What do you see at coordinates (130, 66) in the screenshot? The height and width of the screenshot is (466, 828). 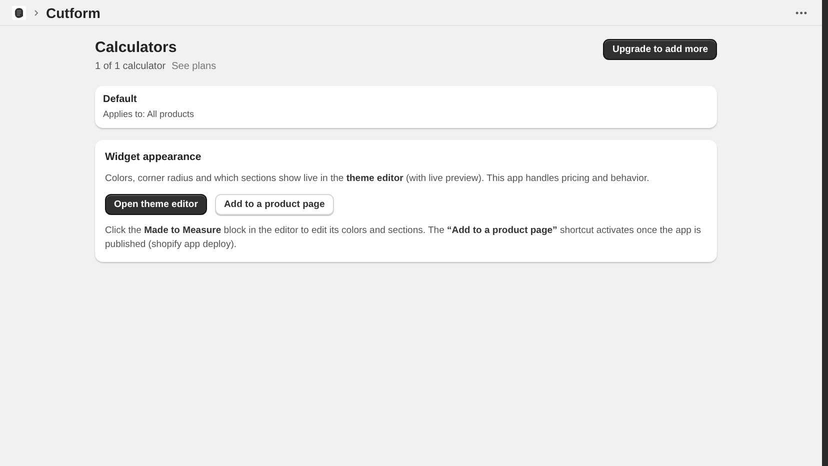 I see `calculator-count: 1 of 1 calculator` at bounding box center [130, 66].